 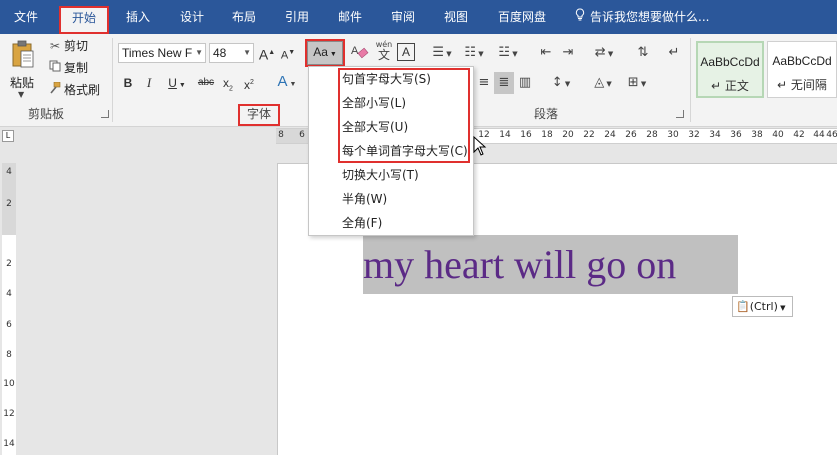 I want to click on distributed-button: ▥, so click(x=525, y=83).